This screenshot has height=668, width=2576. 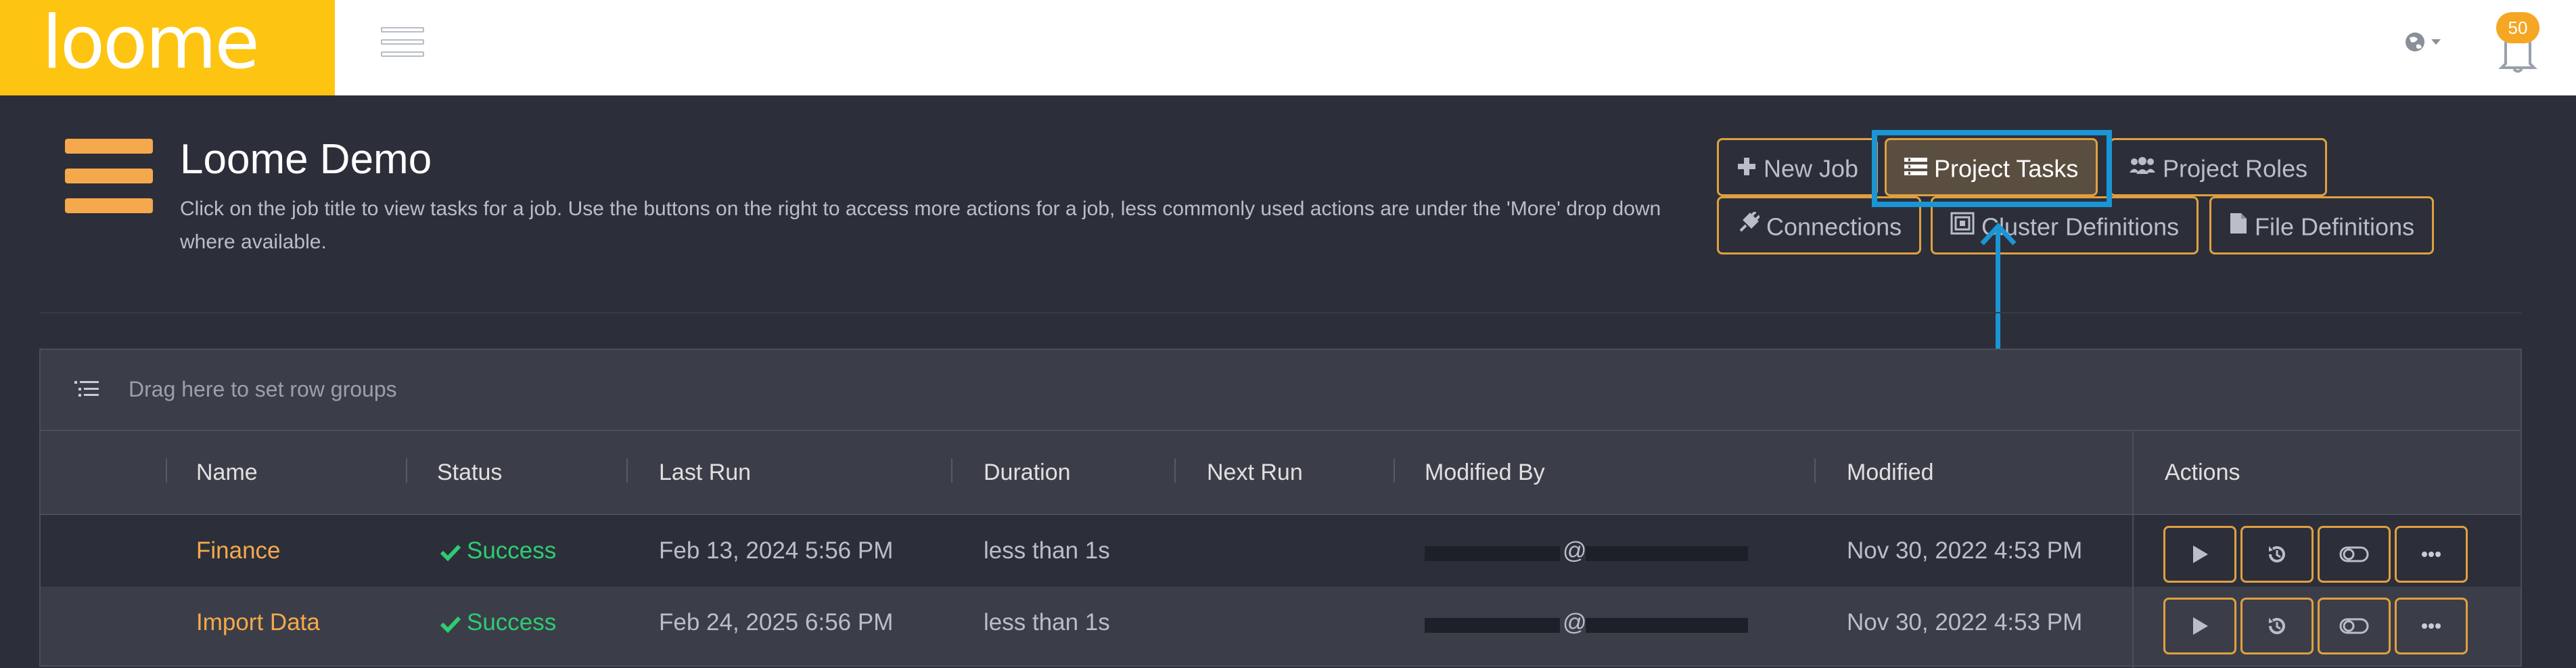 What do you see at coordinates (469, 473) in the screenshot?
I see `column-header-status: Status` at bounding box center [469, 473].